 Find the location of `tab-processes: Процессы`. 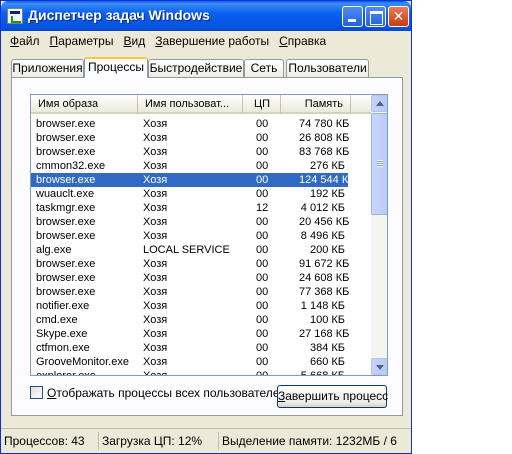

tab-processes: Процессы is located at coordinates (116, 67).